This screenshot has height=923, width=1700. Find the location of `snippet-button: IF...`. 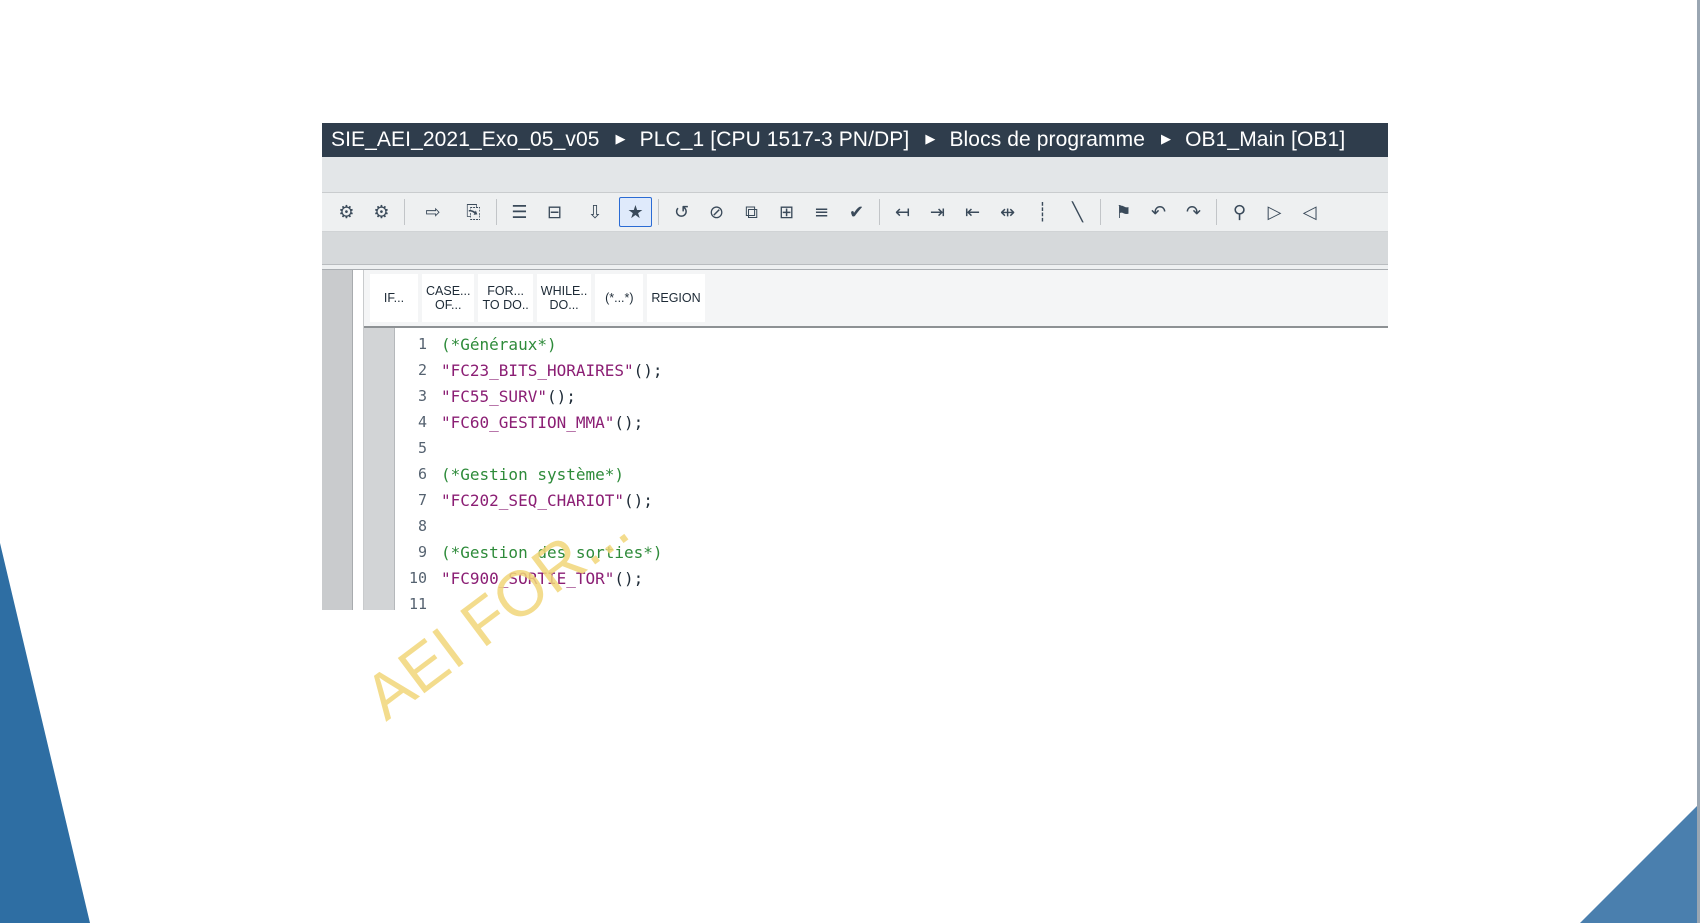

snippet-button: IF... is located at coordinates (394, 298).